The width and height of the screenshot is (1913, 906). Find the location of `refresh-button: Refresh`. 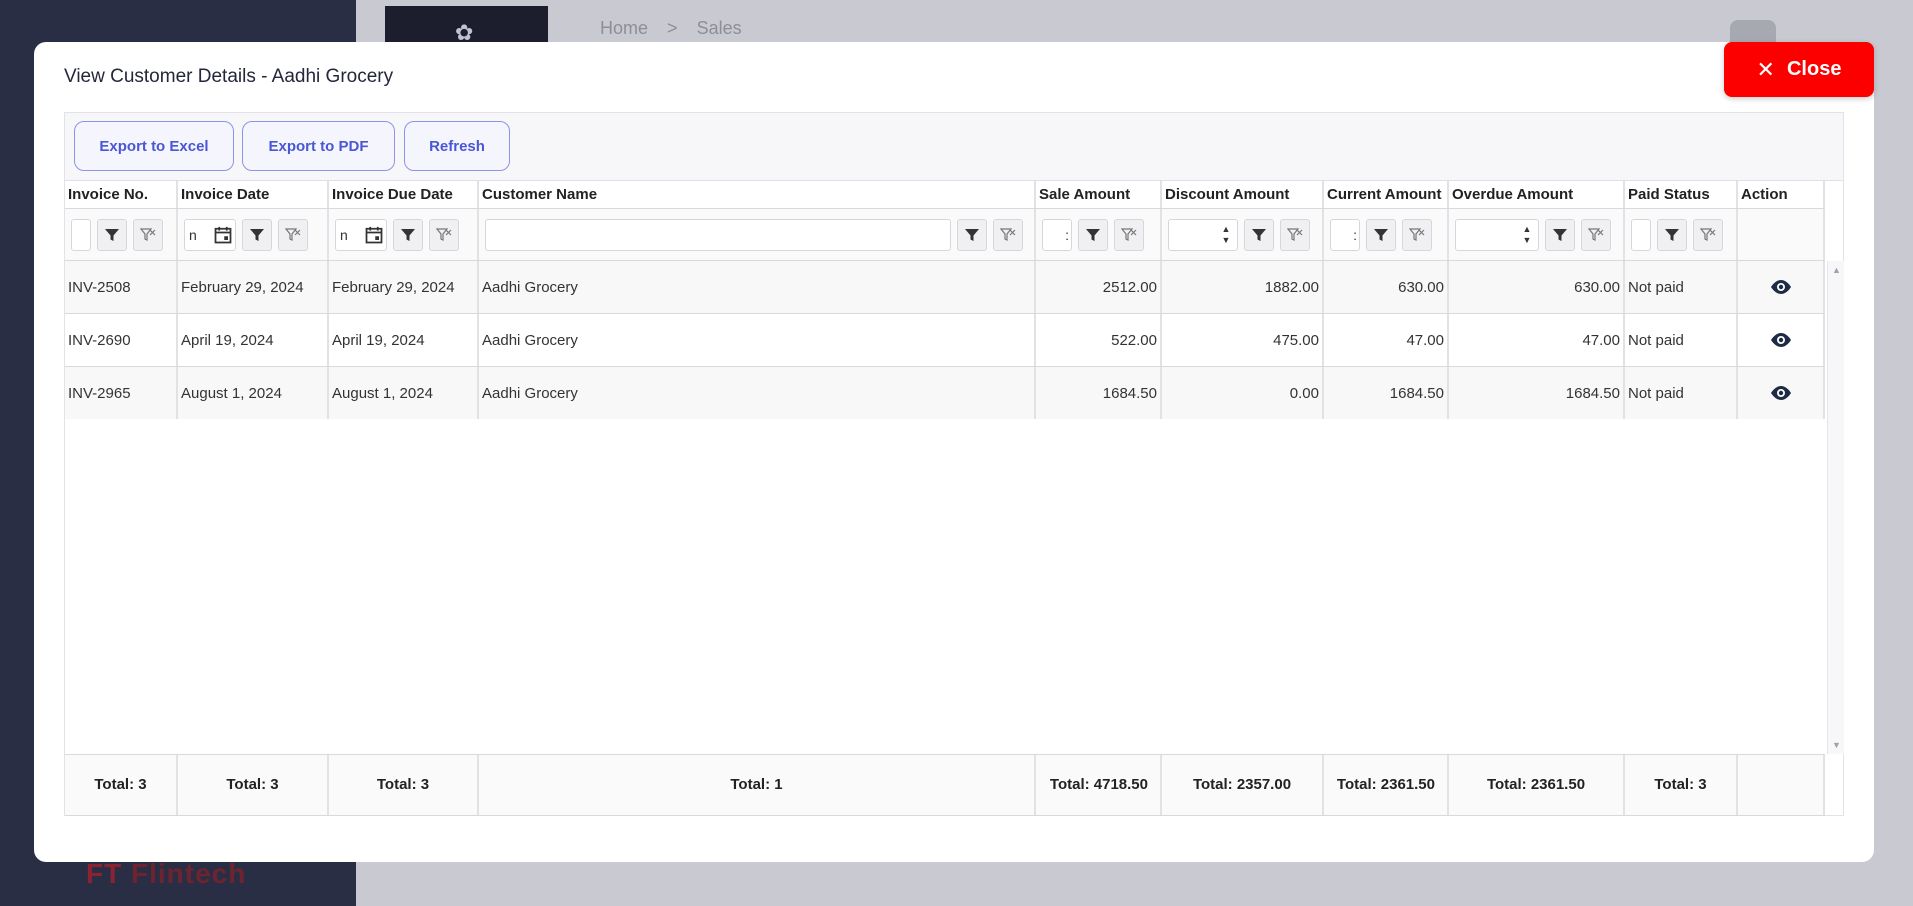

refresh-button: Refresh is located at coordinates (457, 146).